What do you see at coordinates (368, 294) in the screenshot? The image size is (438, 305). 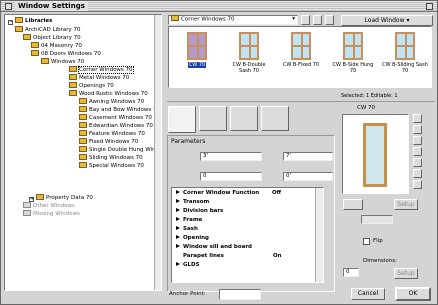 I see `cancel-button: Cancel` at bounding box center [368, 294].